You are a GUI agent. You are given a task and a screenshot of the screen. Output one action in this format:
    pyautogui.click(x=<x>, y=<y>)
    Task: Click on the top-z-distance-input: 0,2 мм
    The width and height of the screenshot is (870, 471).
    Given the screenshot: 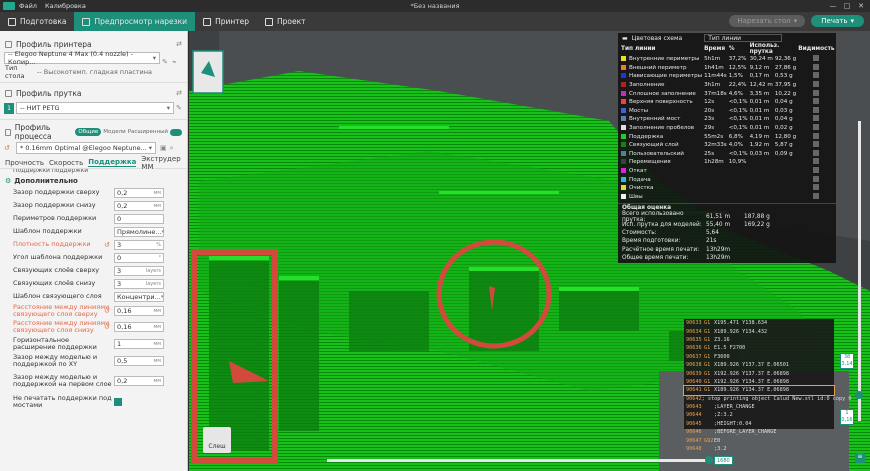 What is the action you would take?
    pyautogui.click(x=139, y=192)
    